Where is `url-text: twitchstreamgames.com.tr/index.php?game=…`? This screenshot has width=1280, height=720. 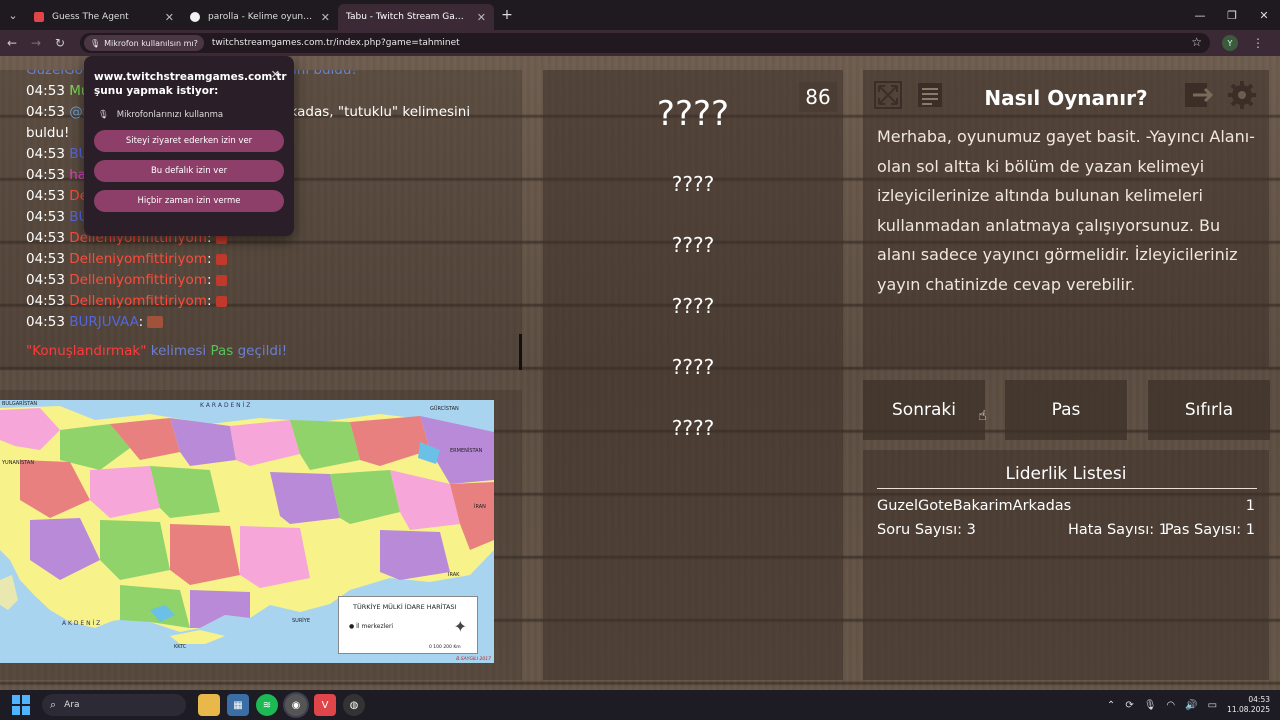 url-text: twitchstreamgames.com.tr/index.php?game=… is located at coordinates (336, 43).